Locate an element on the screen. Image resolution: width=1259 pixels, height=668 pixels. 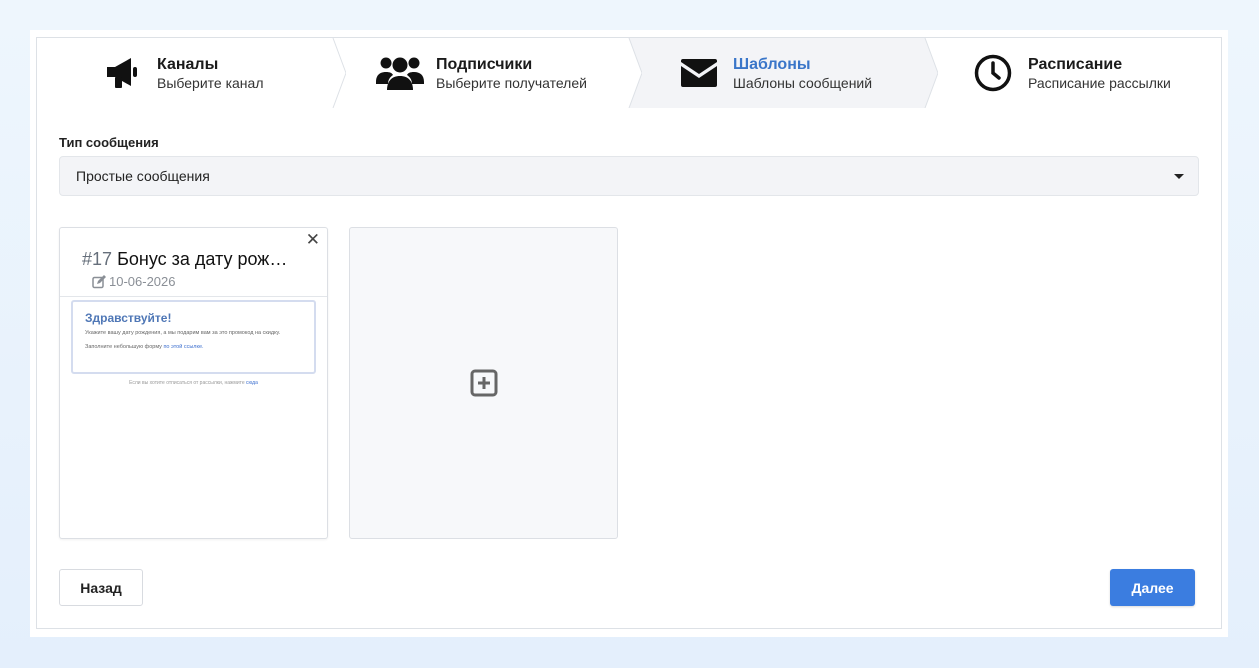
preview-form-link: по этой ссылке. is located at coordinates (183, 347).